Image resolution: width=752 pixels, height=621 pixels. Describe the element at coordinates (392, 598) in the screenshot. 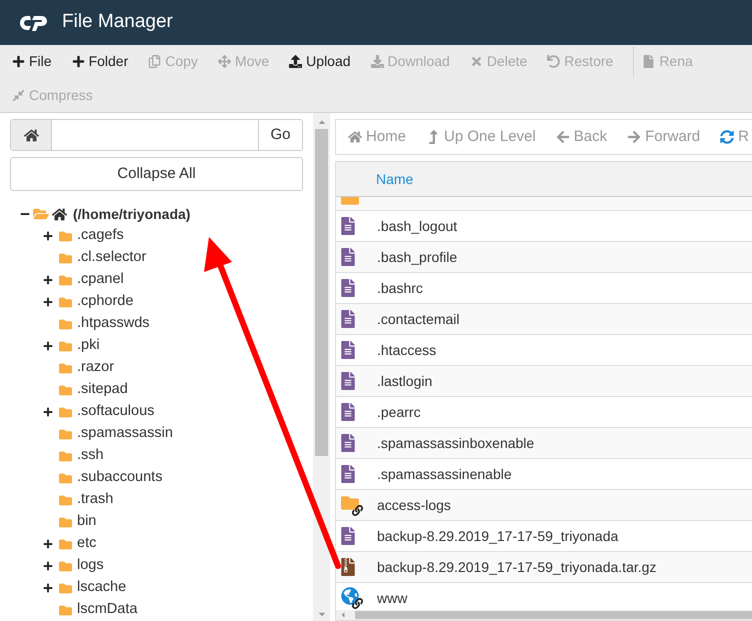

I see `file-name: www` at that location.